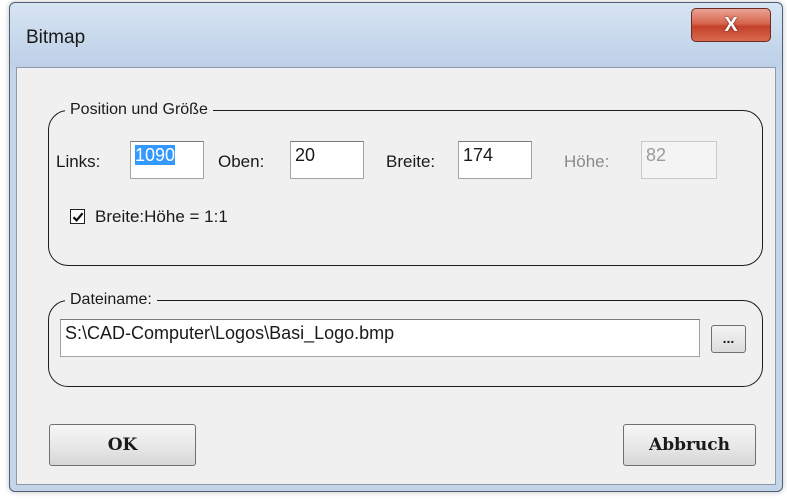 This screenshot has height=499, width=787. Describe the element at coordinates (155, 155) in the screenshot. I see `links-value: 1090` at that location.